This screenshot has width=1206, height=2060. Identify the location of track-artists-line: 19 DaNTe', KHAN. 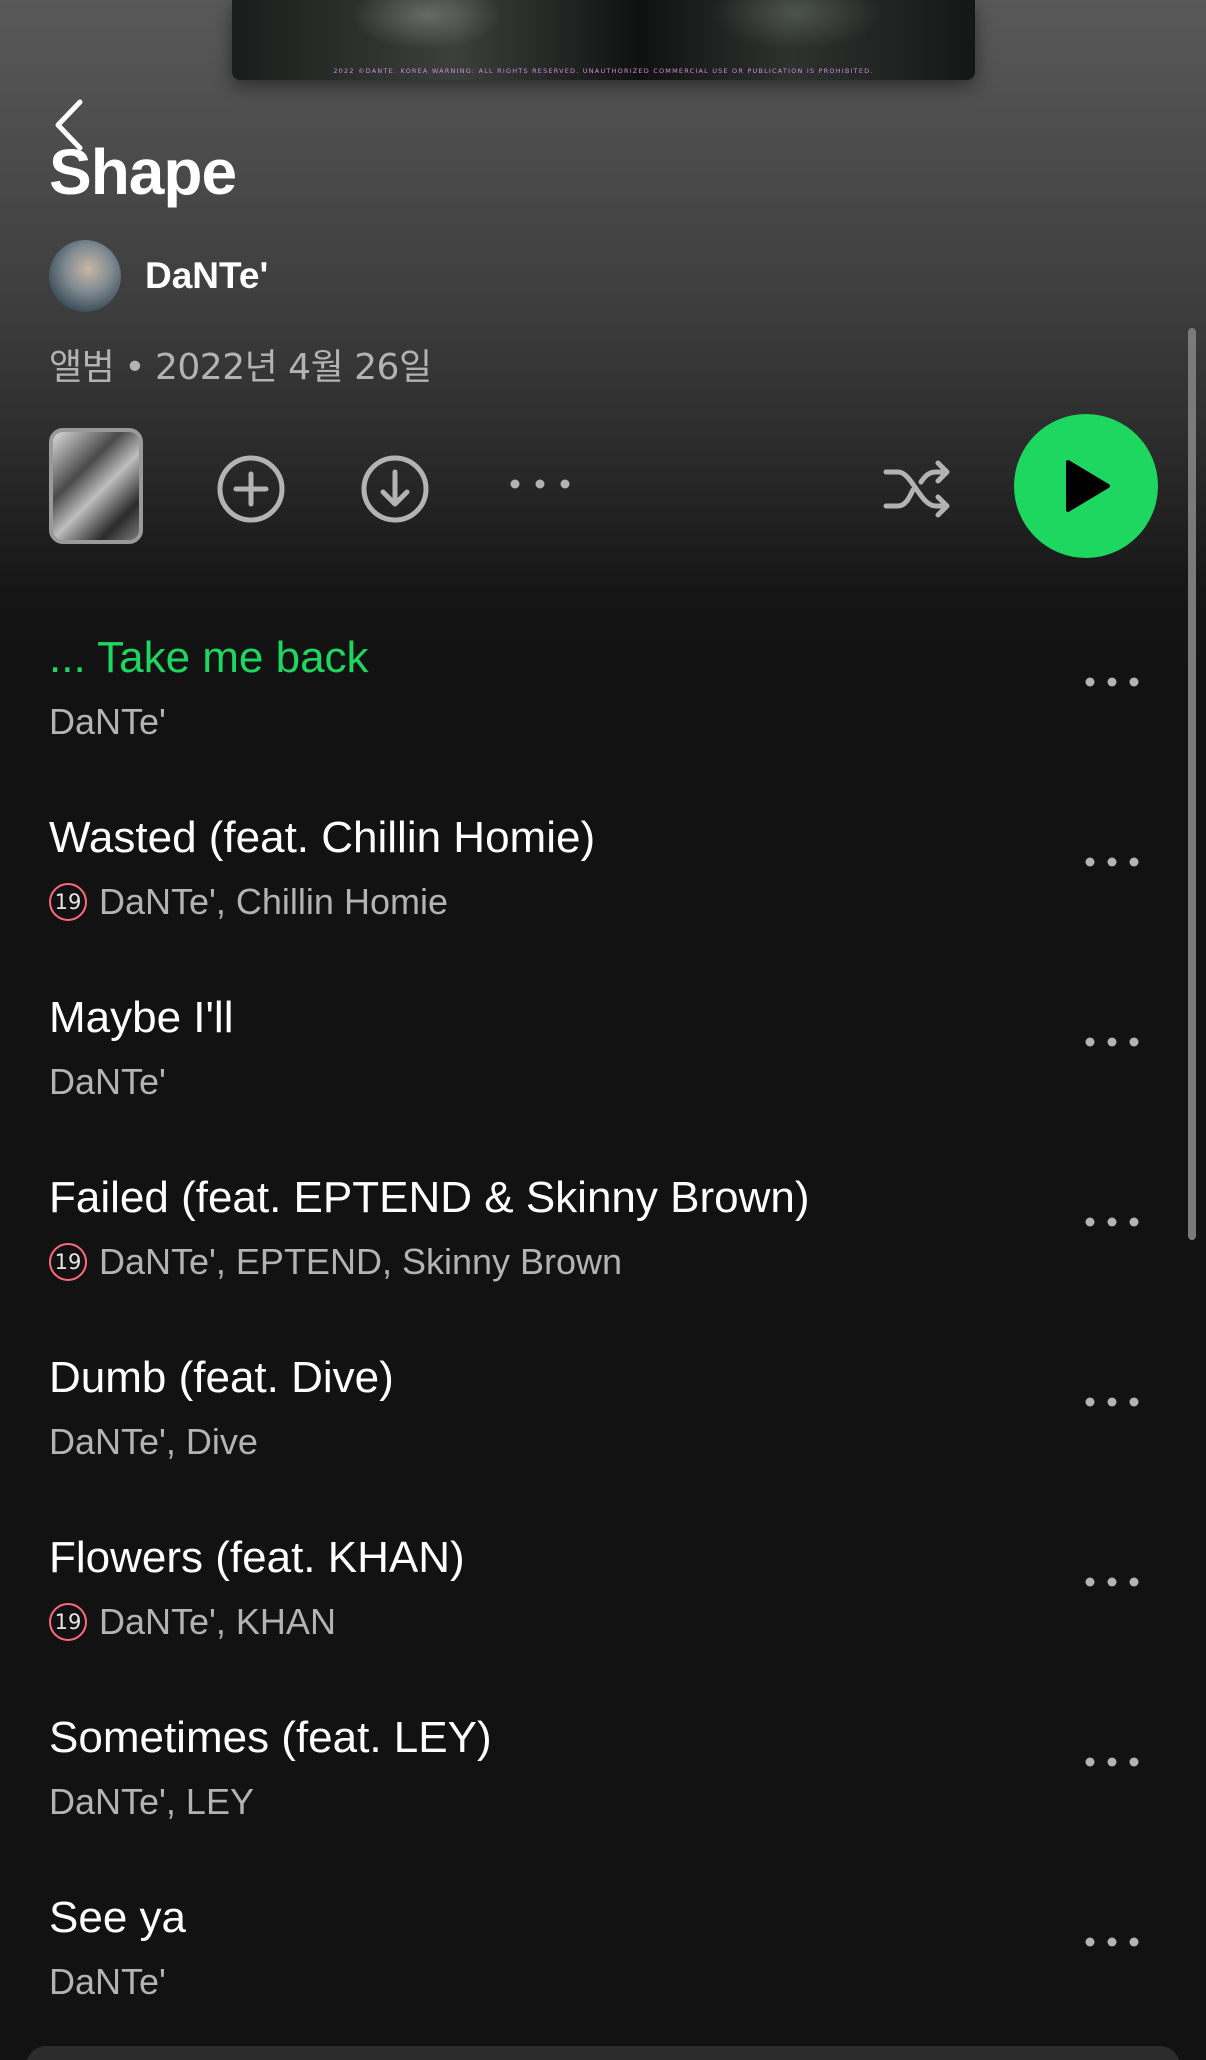
(192, 1622).